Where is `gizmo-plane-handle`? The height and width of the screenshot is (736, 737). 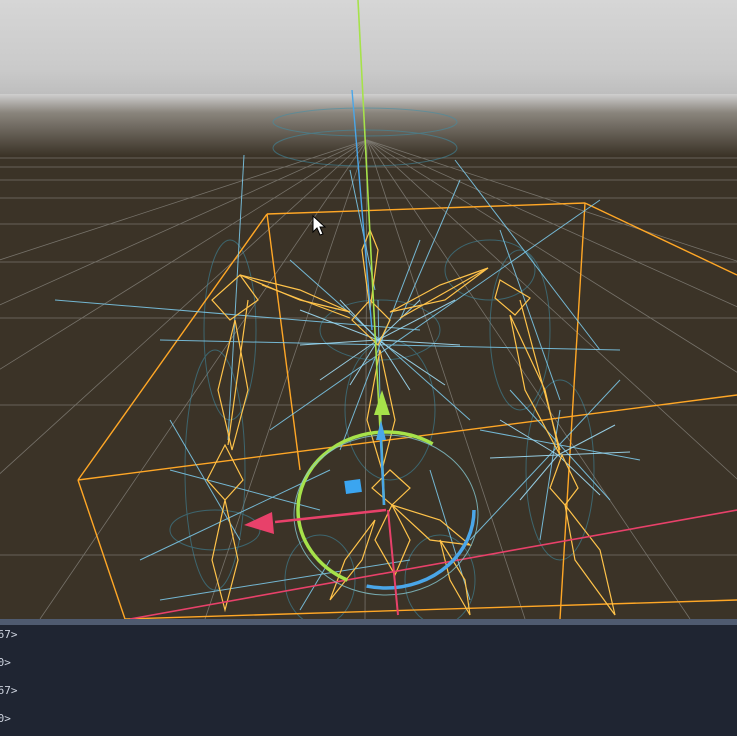 gizmo-plane-handle is located at coordinates (353, 486).